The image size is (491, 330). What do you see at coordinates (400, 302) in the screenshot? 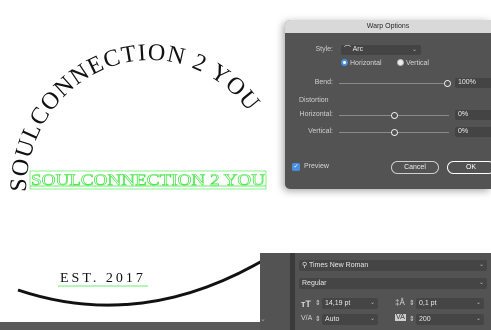
I see `leading-icon: ‡Â` at bounding box center [400, 302].